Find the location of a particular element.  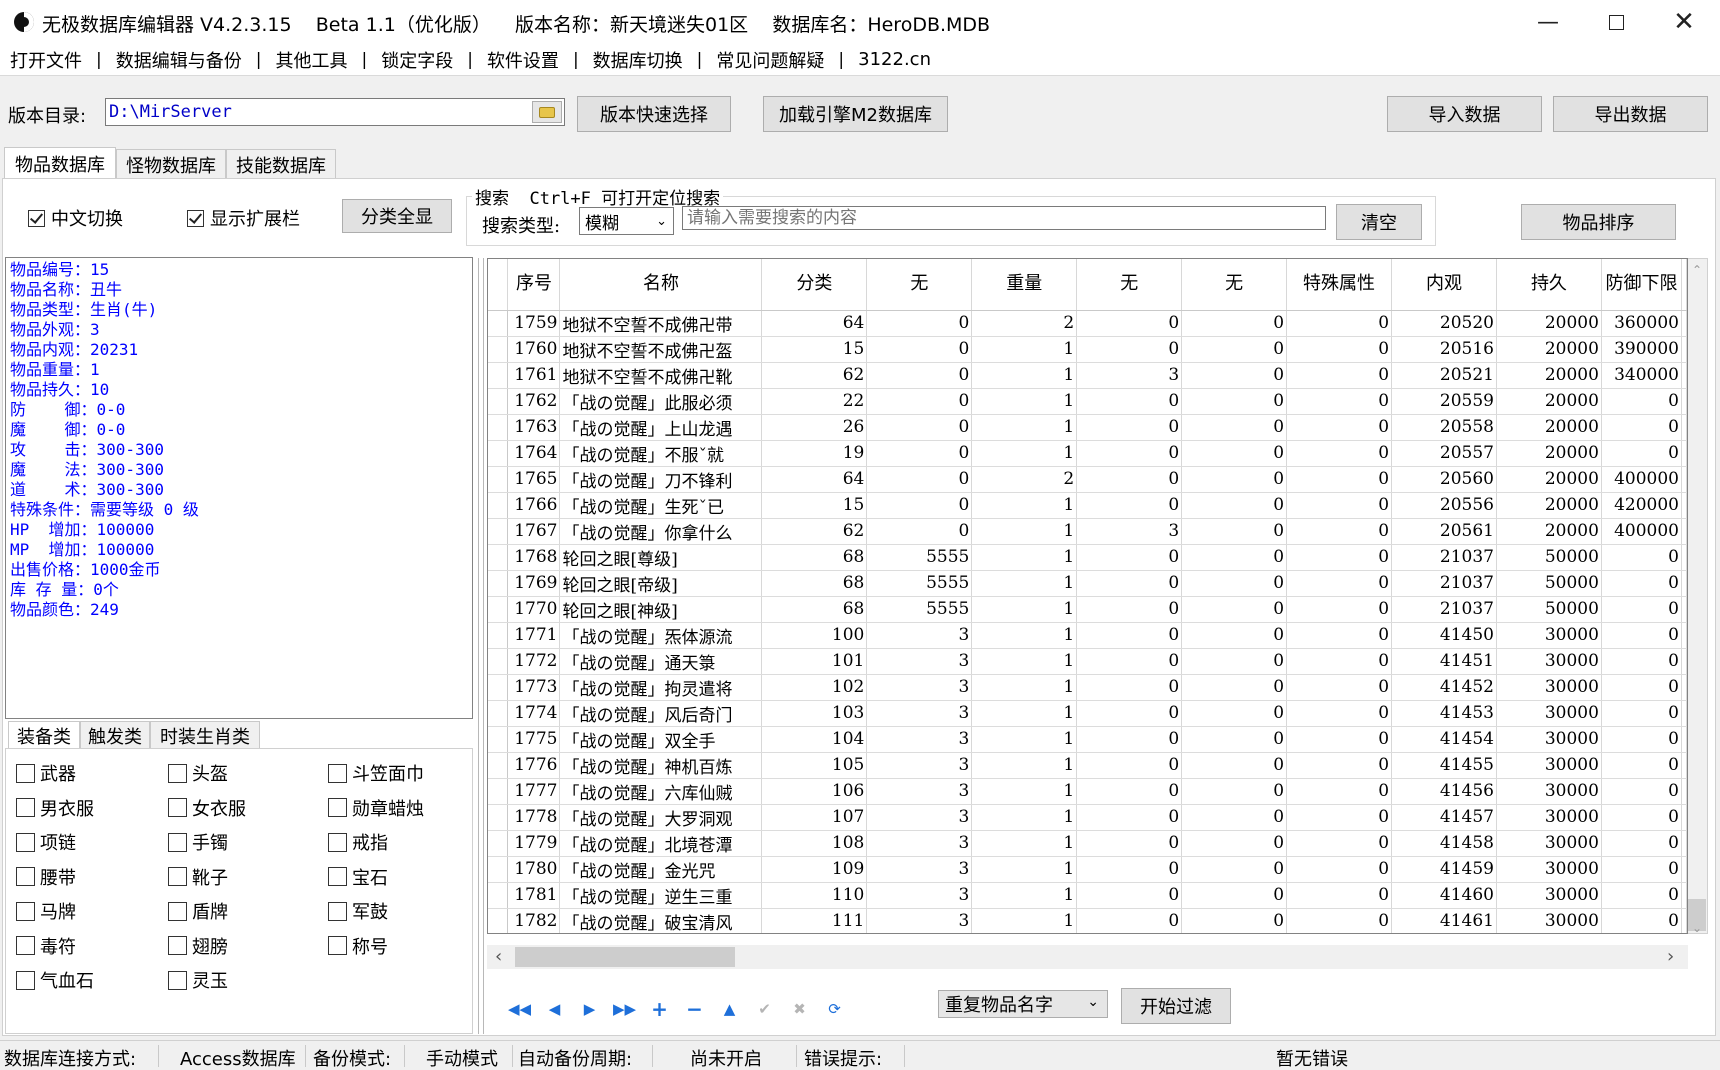

table-cell: 20558 is located at coordinates (1444, 427).